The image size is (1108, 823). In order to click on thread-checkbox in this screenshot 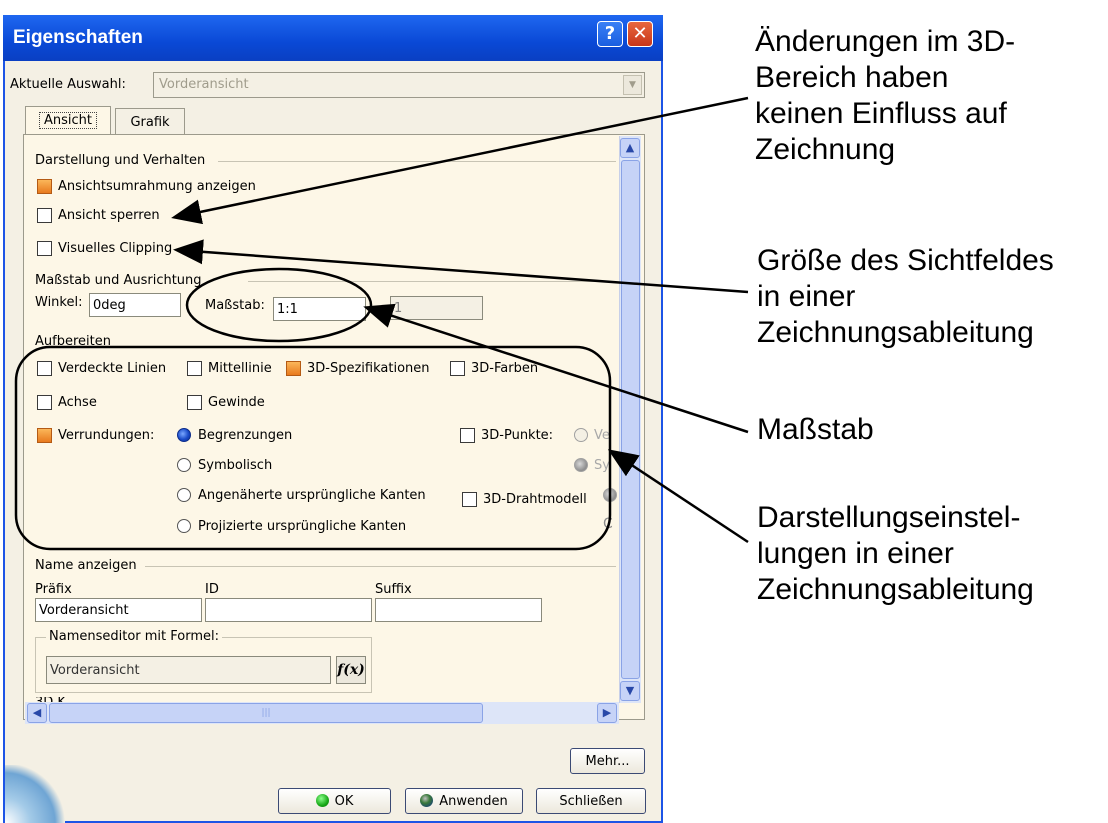, I will do `click(194, 402)`.